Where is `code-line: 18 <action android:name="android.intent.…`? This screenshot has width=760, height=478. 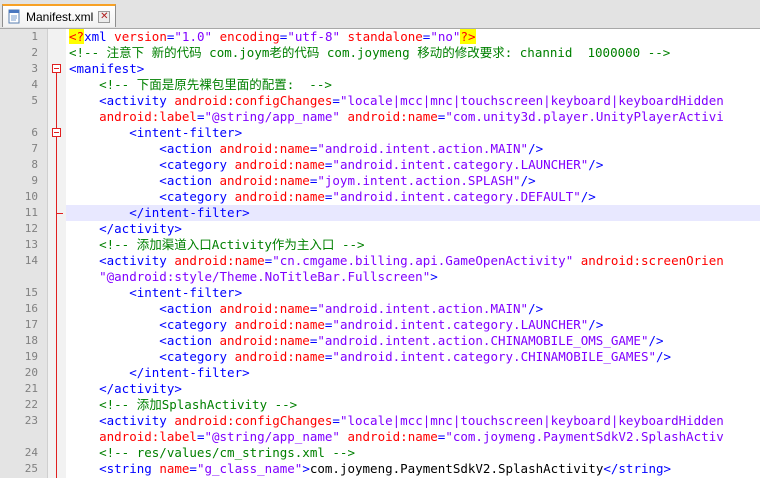 code-line: 18 <action android:name="android.intent.… is located at coordinates (380, 341).